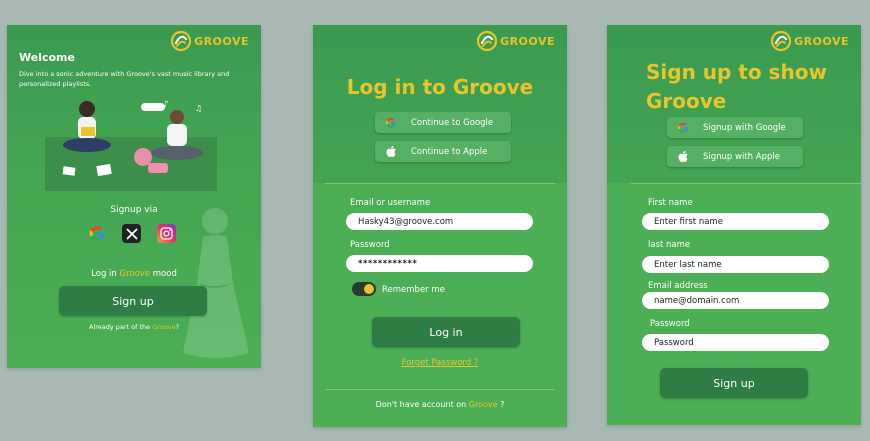  Describe the element at coordinates (413, 290) in the screenshot. I see `remember-me-label: Remember me` at that location.